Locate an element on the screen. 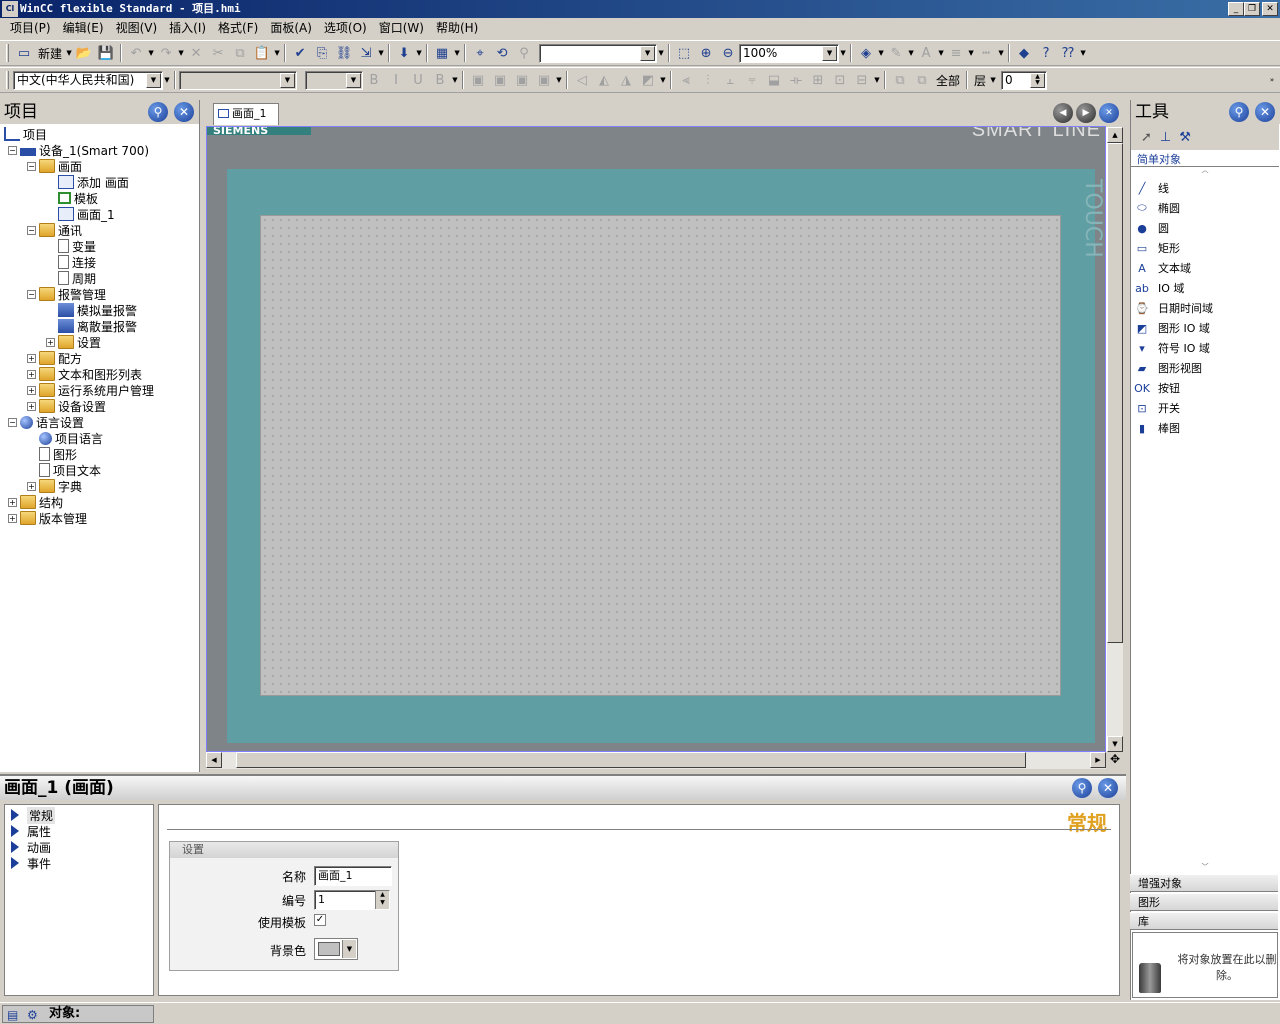 The width and height of the screenshot is (1280, 1024). move-canvas-icon: ✥ is located at coordinates (1115, 760).